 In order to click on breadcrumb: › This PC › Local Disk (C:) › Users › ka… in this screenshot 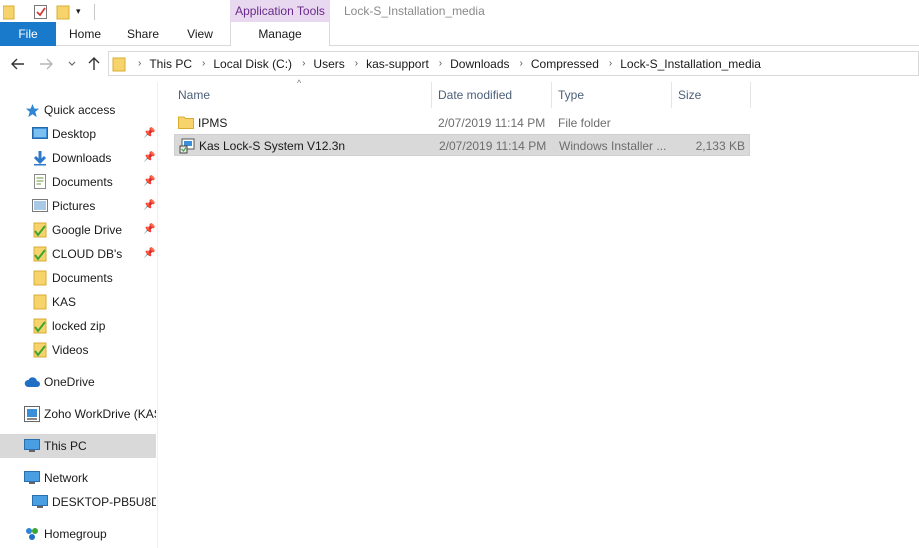, I will do `click(444, 64)`.